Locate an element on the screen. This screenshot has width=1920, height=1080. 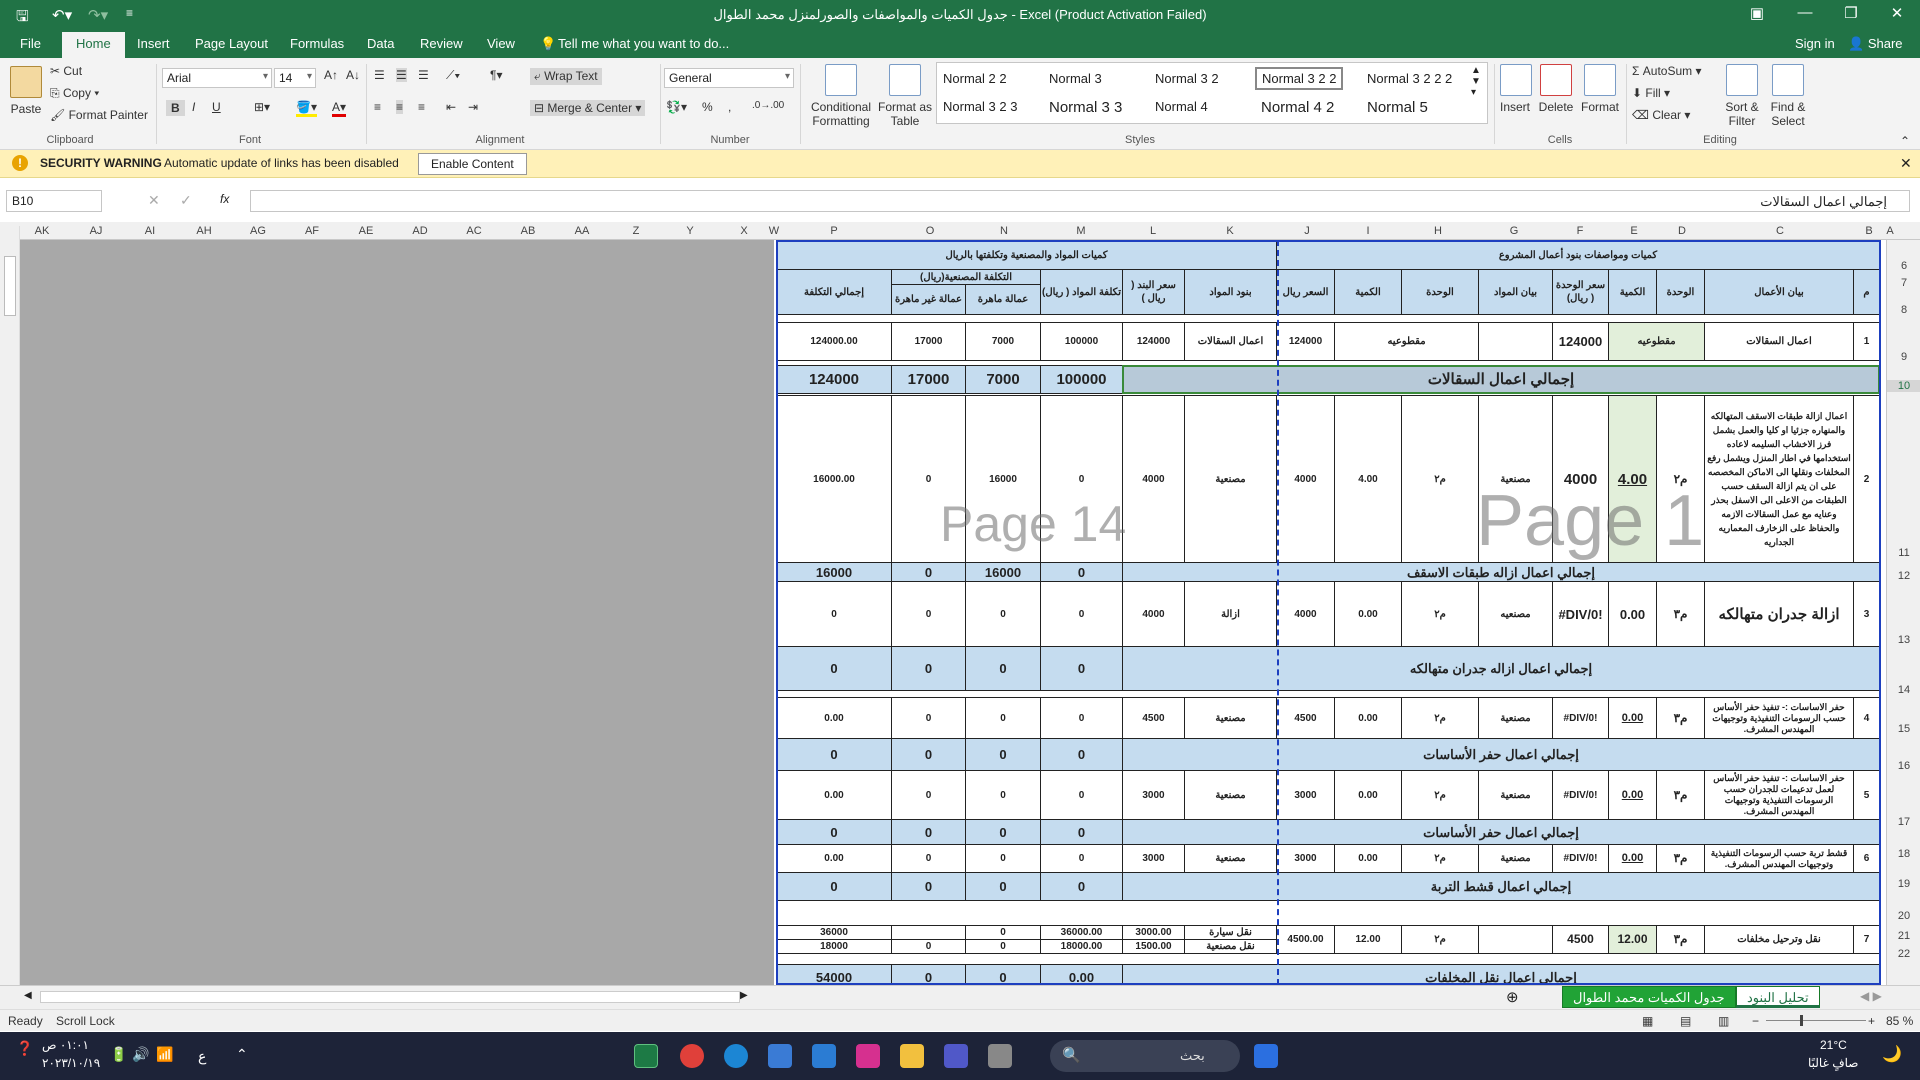
column-header: AI is located at coordinates (150, 231).